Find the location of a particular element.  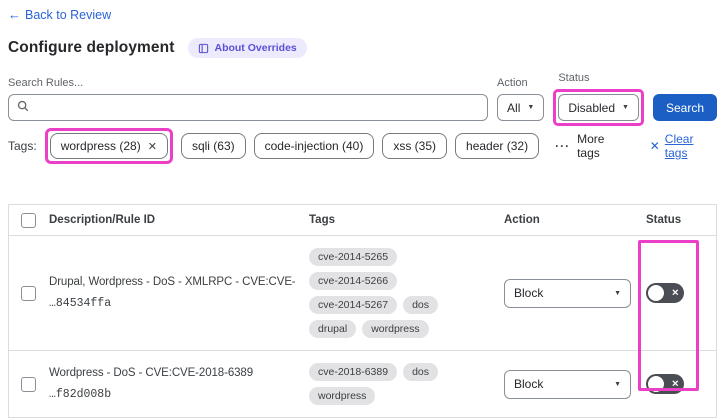

action-filter-value: All is located at coordinates (514, 107).